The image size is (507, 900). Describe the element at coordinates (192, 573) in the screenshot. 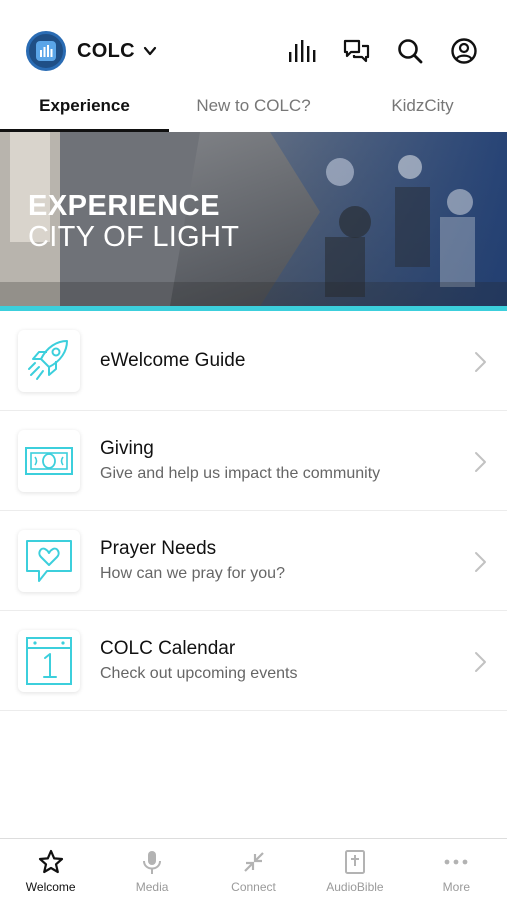

I see `item-subtitle: How can we pray for you?` at that location.